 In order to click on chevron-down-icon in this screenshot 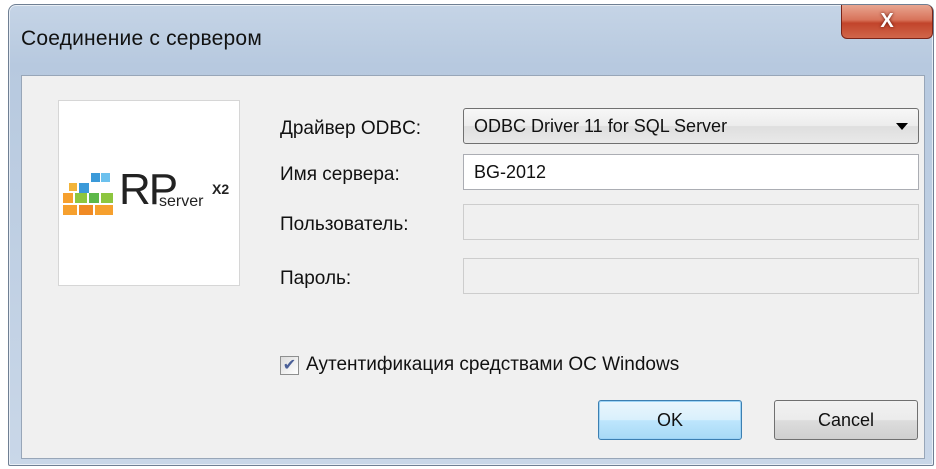, I will do `click(902, 126)`.